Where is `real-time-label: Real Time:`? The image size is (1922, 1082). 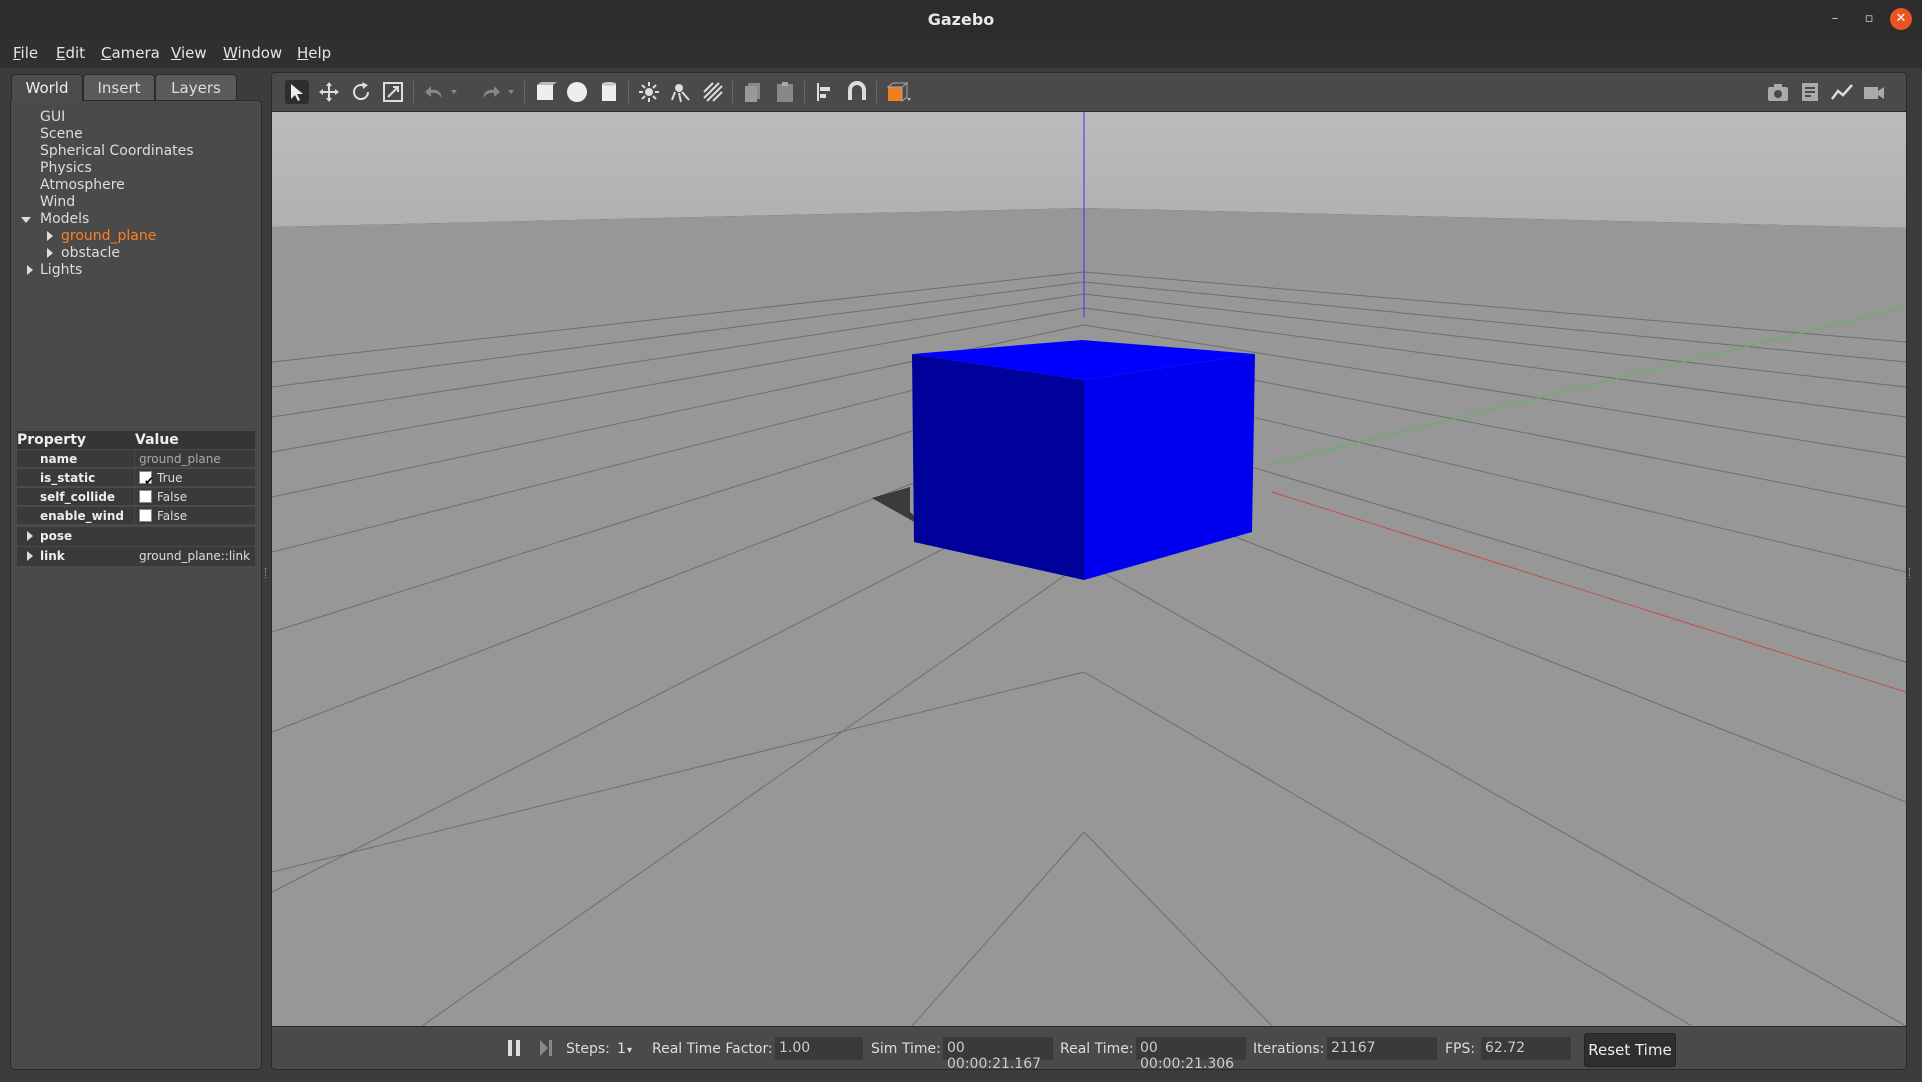
real-time-label: Real Time: is located at coordinates (1097, 1049).